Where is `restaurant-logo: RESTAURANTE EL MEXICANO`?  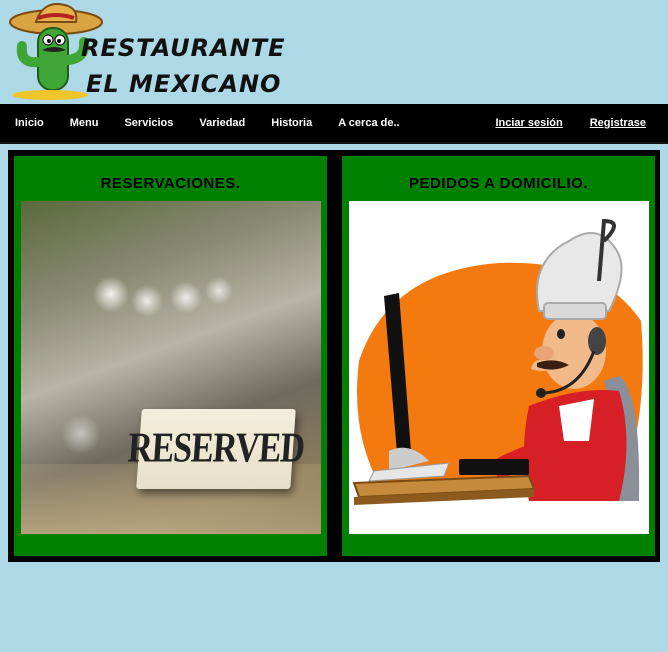
restaurant-logo: RESTAURANTE EL MEXICANO is located at coordinates (146, 52).